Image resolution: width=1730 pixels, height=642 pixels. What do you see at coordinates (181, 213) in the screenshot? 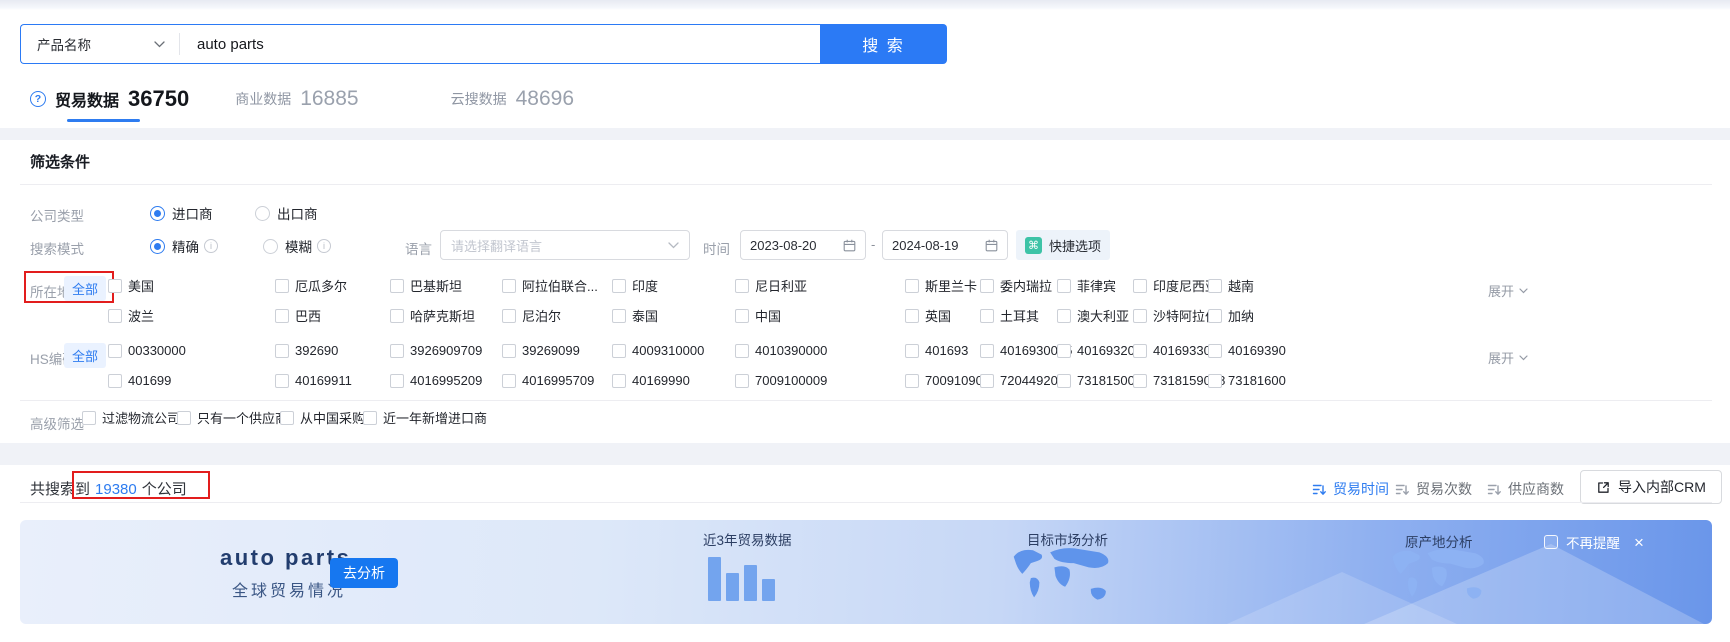
I see `radio-importer: 进口商` at bounding box center [181, 213].